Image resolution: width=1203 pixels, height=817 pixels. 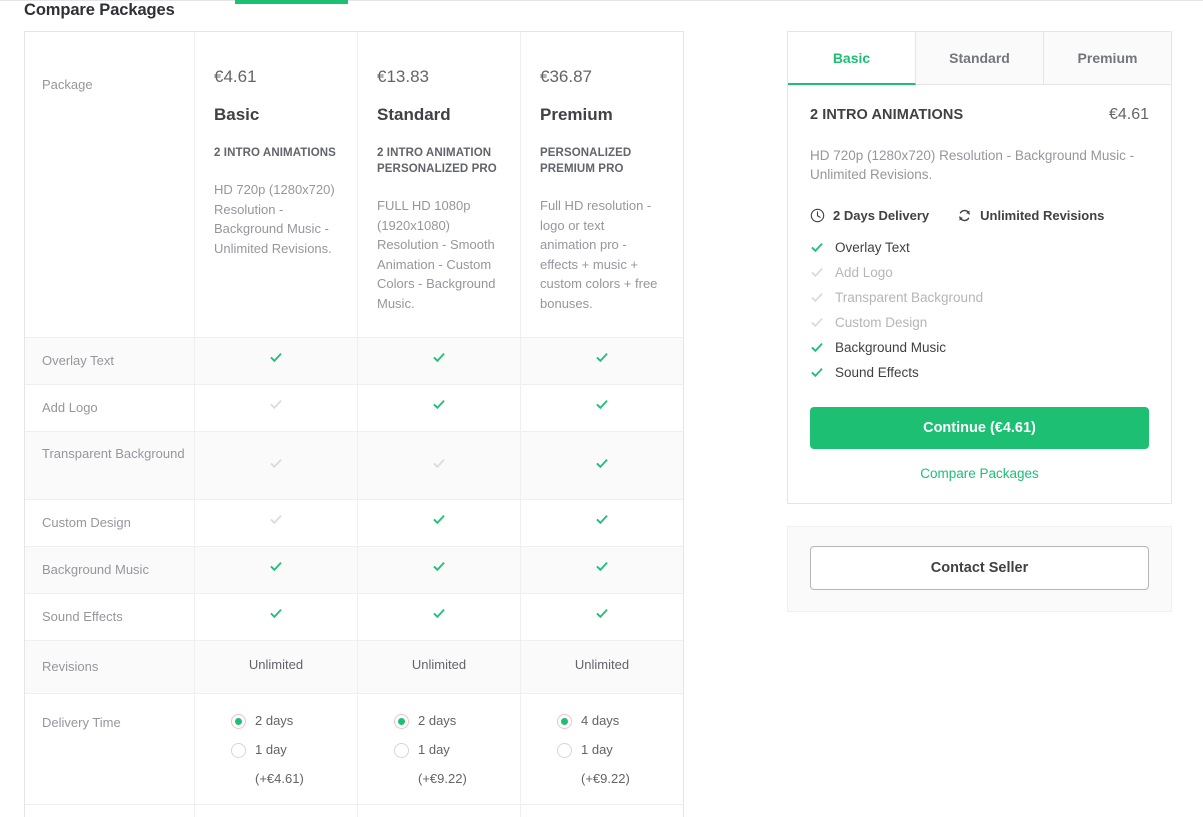 I want to click on feature-label: Sound Effects, so click(x=110, y=617).